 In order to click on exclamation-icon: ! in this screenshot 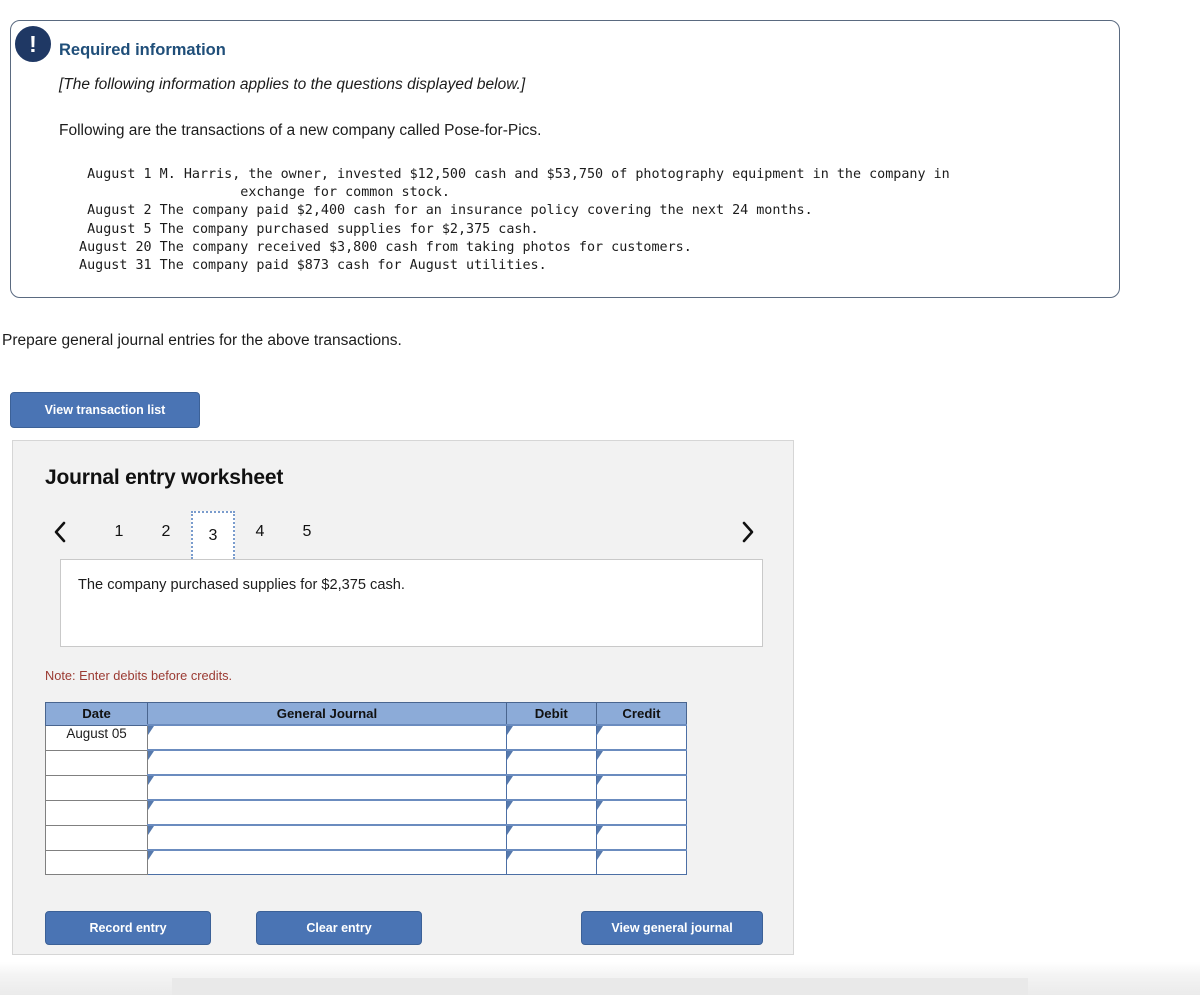, I will do `click(33, 44)`.